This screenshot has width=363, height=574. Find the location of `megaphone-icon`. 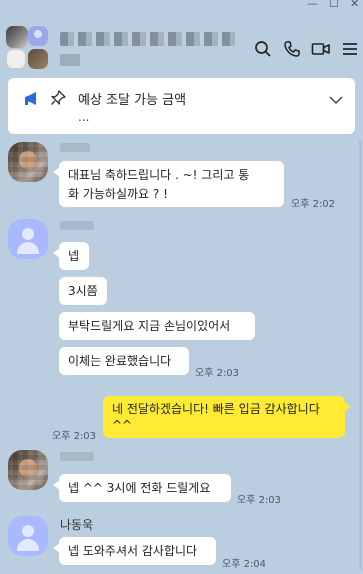

megaphone-icon is located at coordinates (31, 101).